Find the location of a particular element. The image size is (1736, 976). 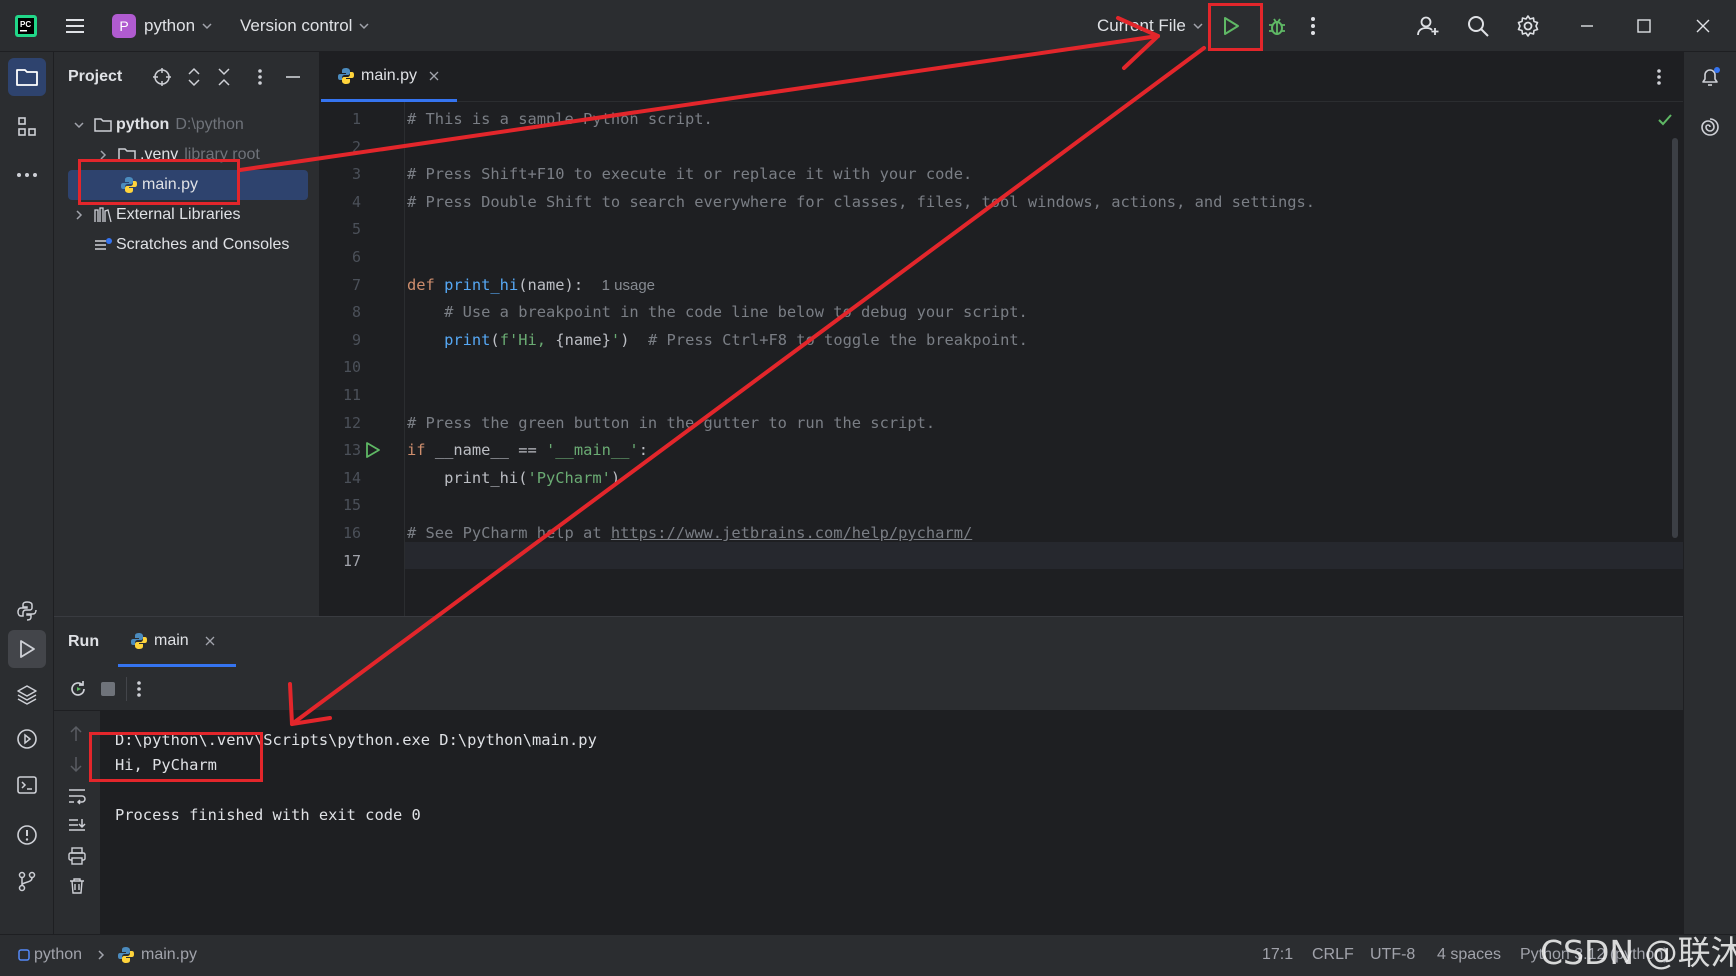

version-control-menu: Version control is located at coordinates (305, 26).